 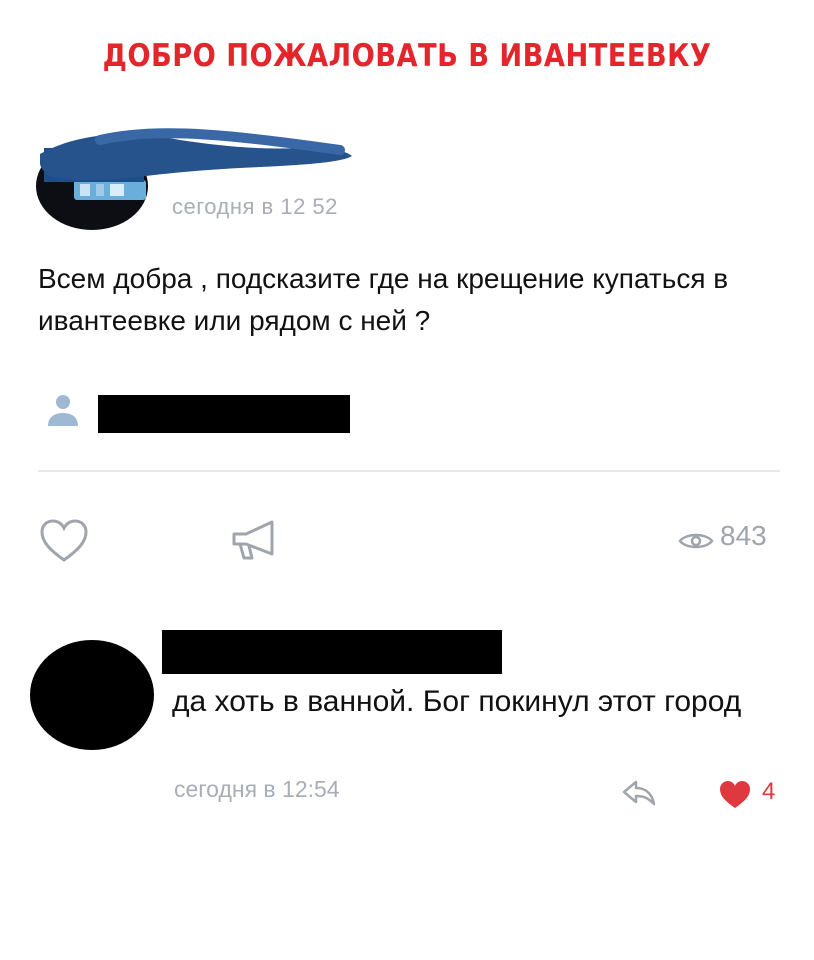 What do you see at coordinates (457, 701) in the screenshot?
I see `comment-text: да хоть в ванной. Бог покинул этот город` at bounding box center [457, 701].